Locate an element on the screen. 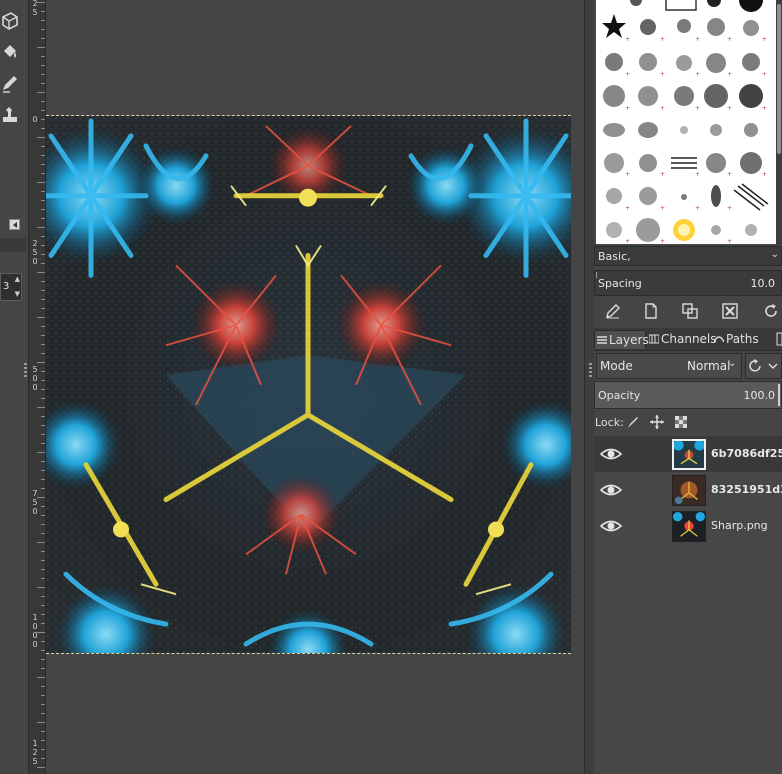 The image size is (782, 774). spacing-slider-fill is located at coordinates (596, 275).